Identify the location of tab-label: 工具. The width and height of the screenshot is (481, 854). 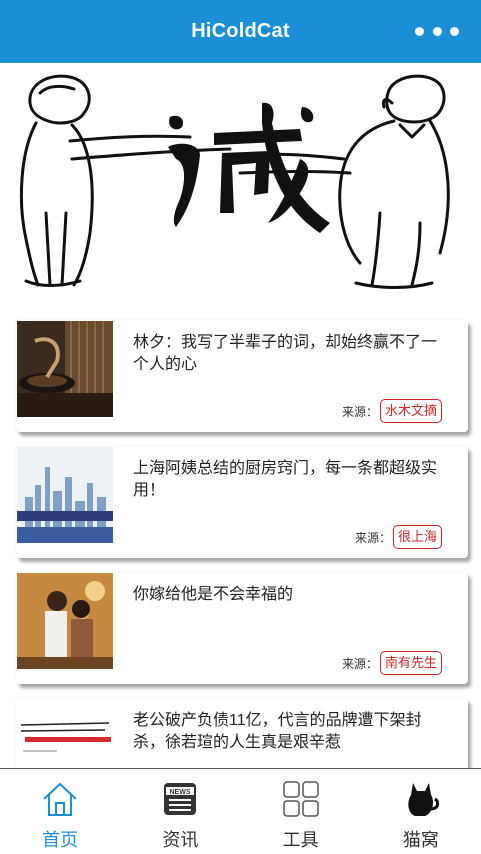
(300, 840).